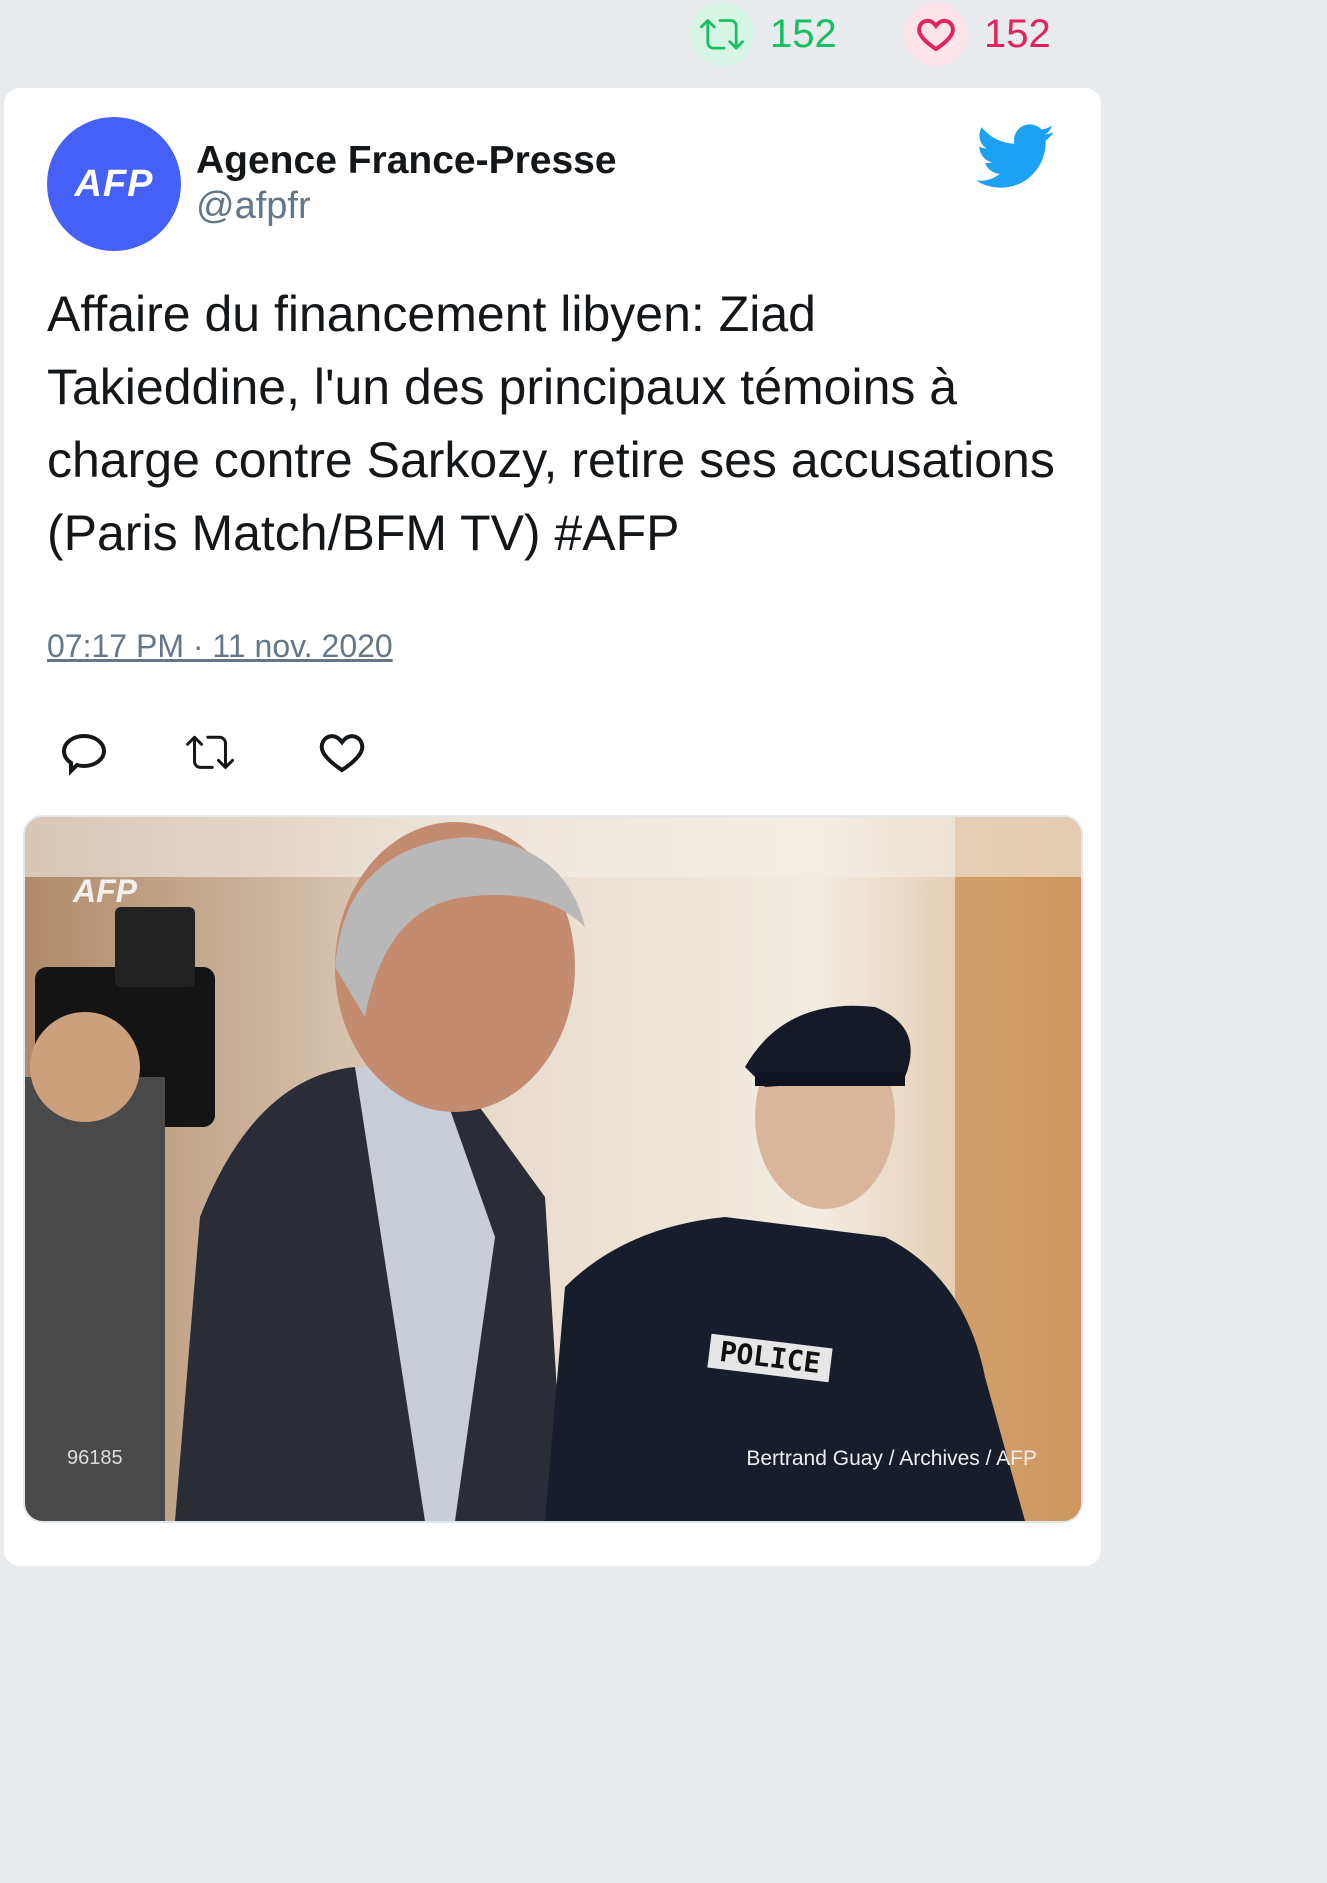  I want to click on photo-credit: Bertrand Guay / Archives / AFP, so click(891, 1458).